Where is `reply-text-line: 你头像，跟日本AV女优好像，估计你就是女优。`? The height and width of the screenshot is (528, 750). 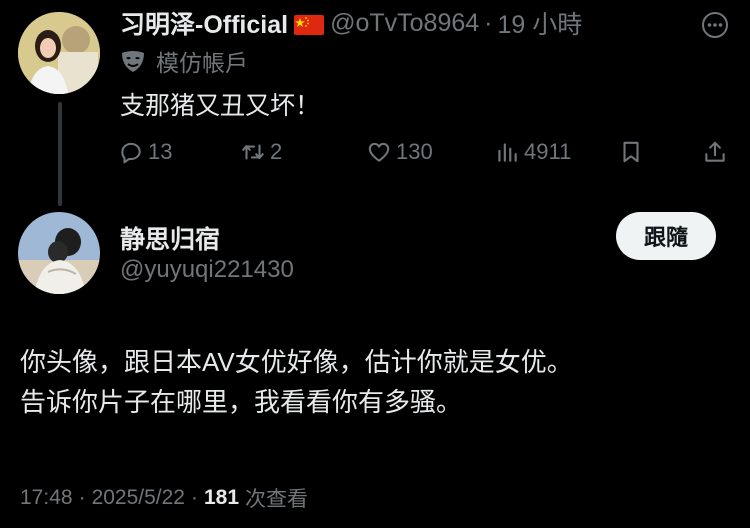
reply-text-line: 你头像，跟日本AV女优好像，估计你就是女优。 is located at coordinates (296, 362).